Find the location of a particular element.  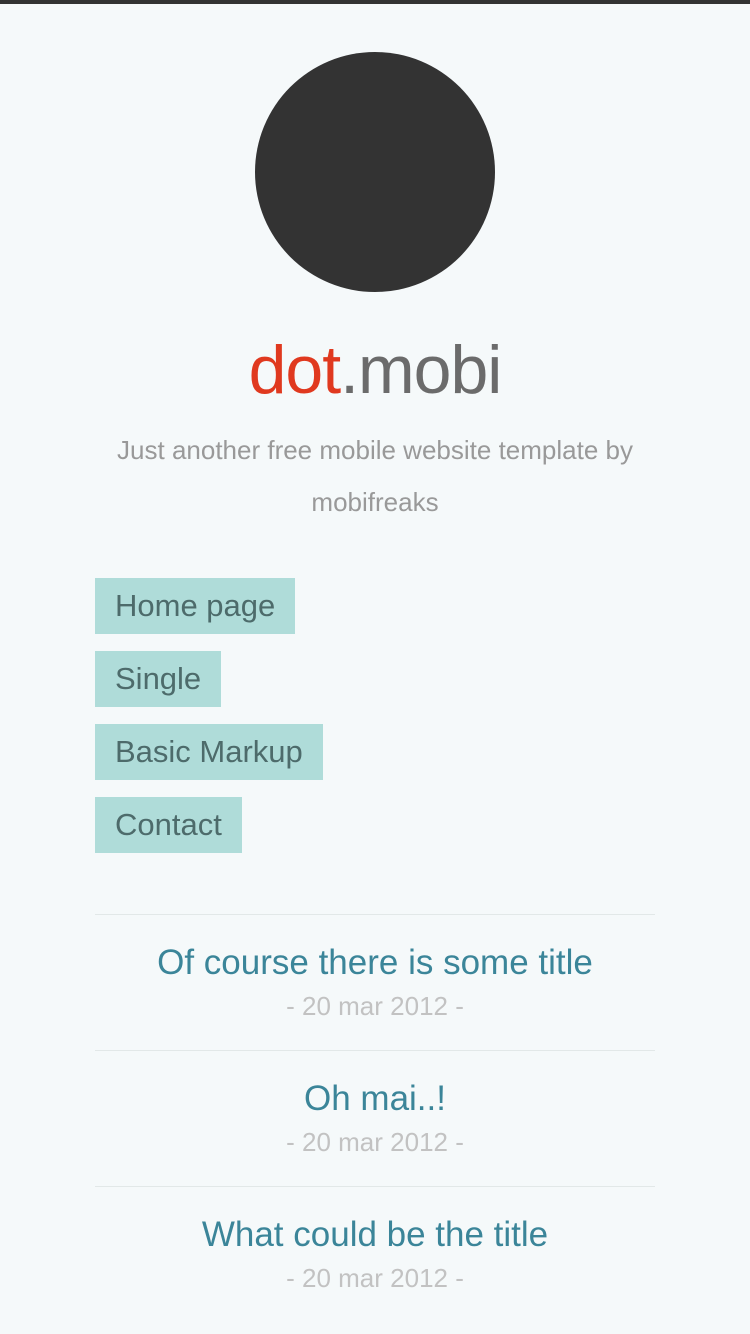

site-title: dot.mobi is located at coordinates (375, 370).